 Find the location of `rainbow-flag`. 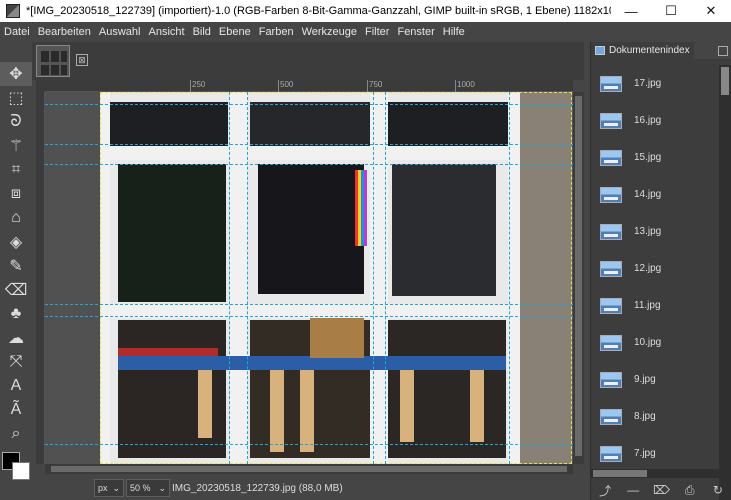

rainbow-flag is located at coordinates (361, 208).